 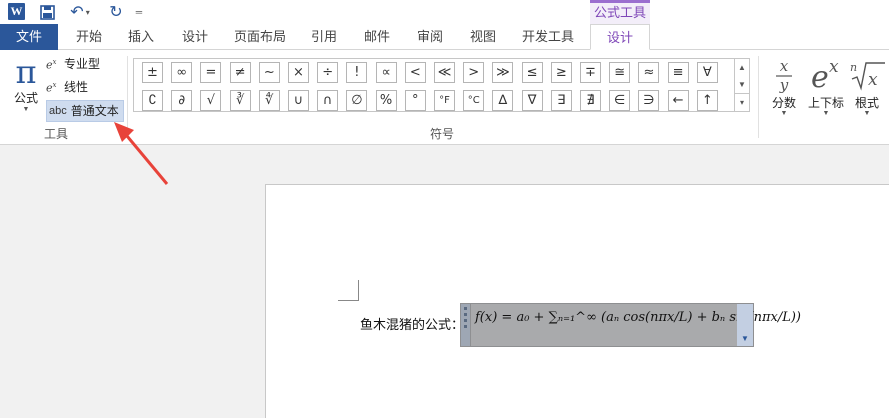 What do you see at coordinates (742, 102) in the screenshot?
I see `gallery-more-icon: ▾` at bounding box center [742, 102].